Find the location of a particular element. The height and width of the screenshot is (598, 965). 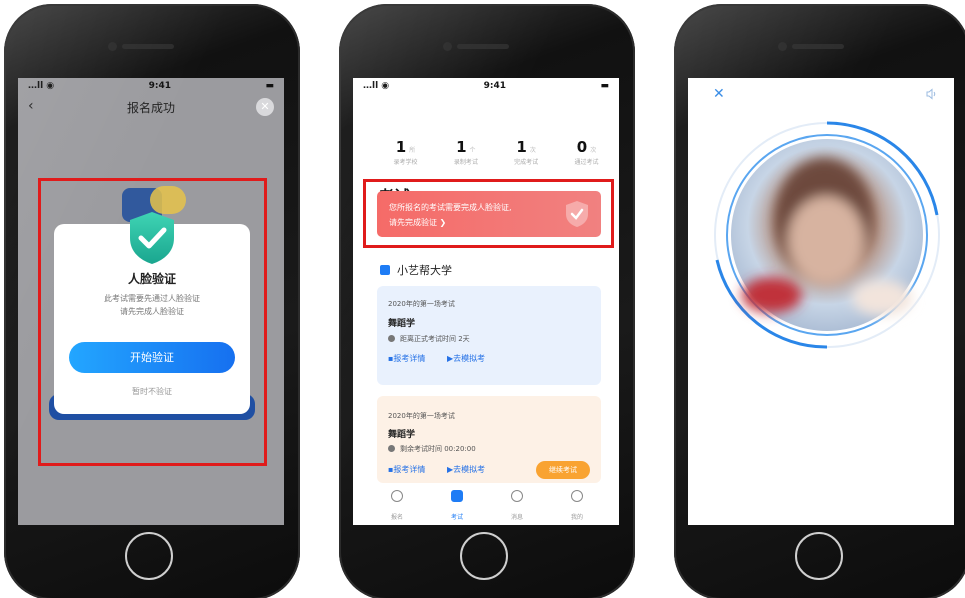

school-logo-icon is located at coordinates (385, 270).